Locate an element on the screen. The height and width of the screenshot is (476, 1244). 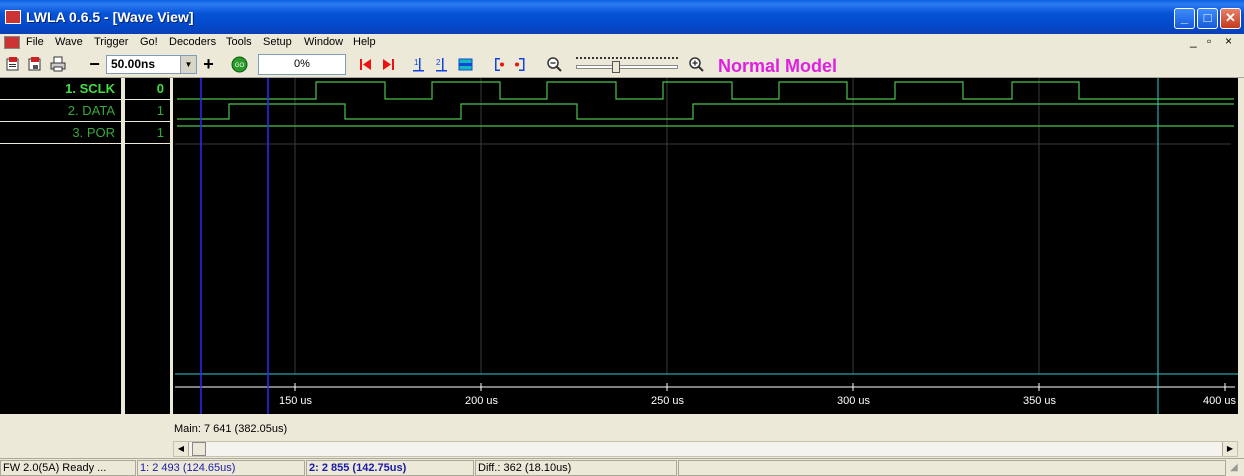
signal-name-row: 1. SCLK is located at coordinates (60, 89).